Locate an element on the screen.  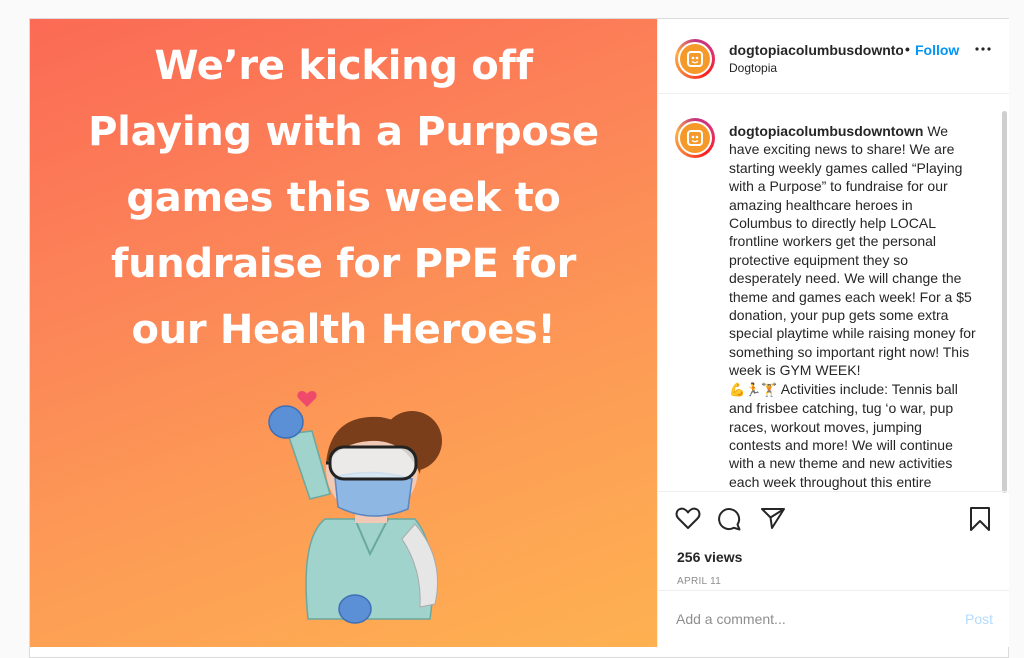
comments-scrollbar is located at coordinates (1004, 302).